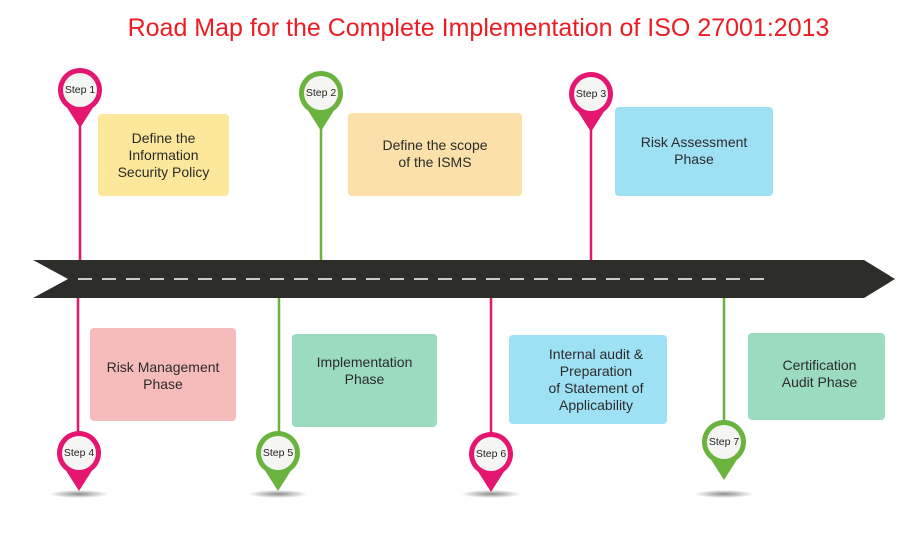 This screenshot has height=534, width=909. I want to click on step-1-label: Step 1, so click(80, 90).